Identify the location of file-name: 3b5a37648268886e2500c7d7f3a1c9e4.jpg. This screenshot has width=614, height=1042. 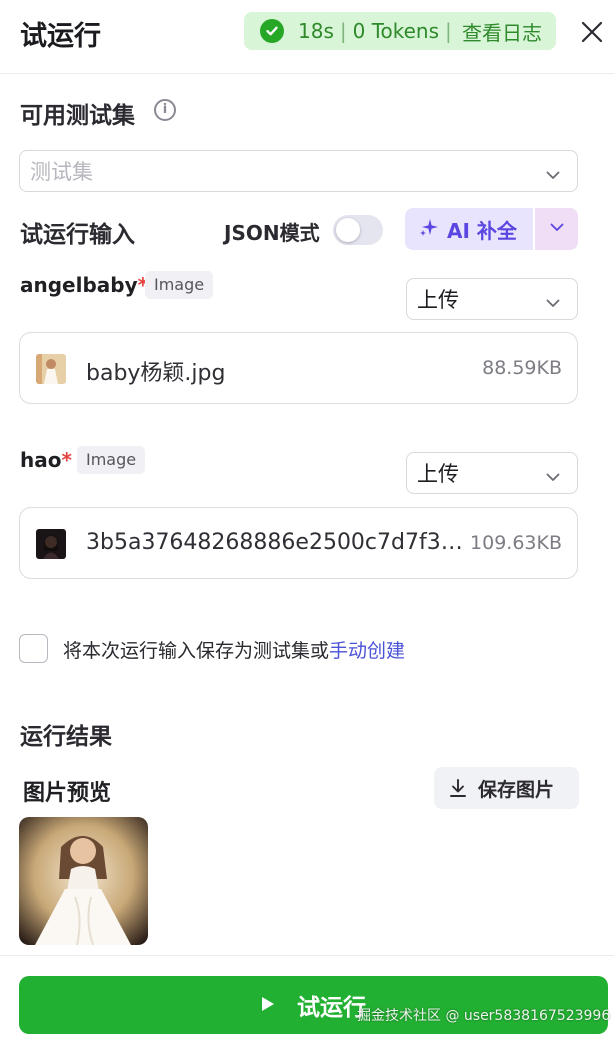
(275, 542).